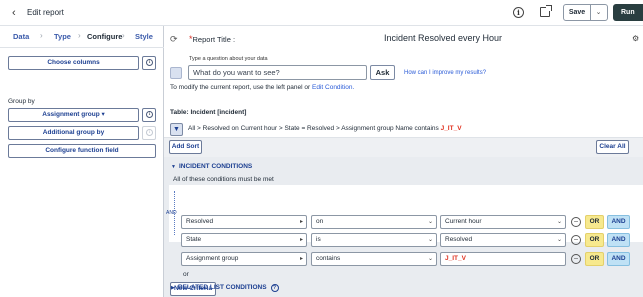 This screenshot has height=297, width=643. Describe the element at coordinates (174, 39) in the screenshot. I see `refresh-icon: ⟳` at that location.